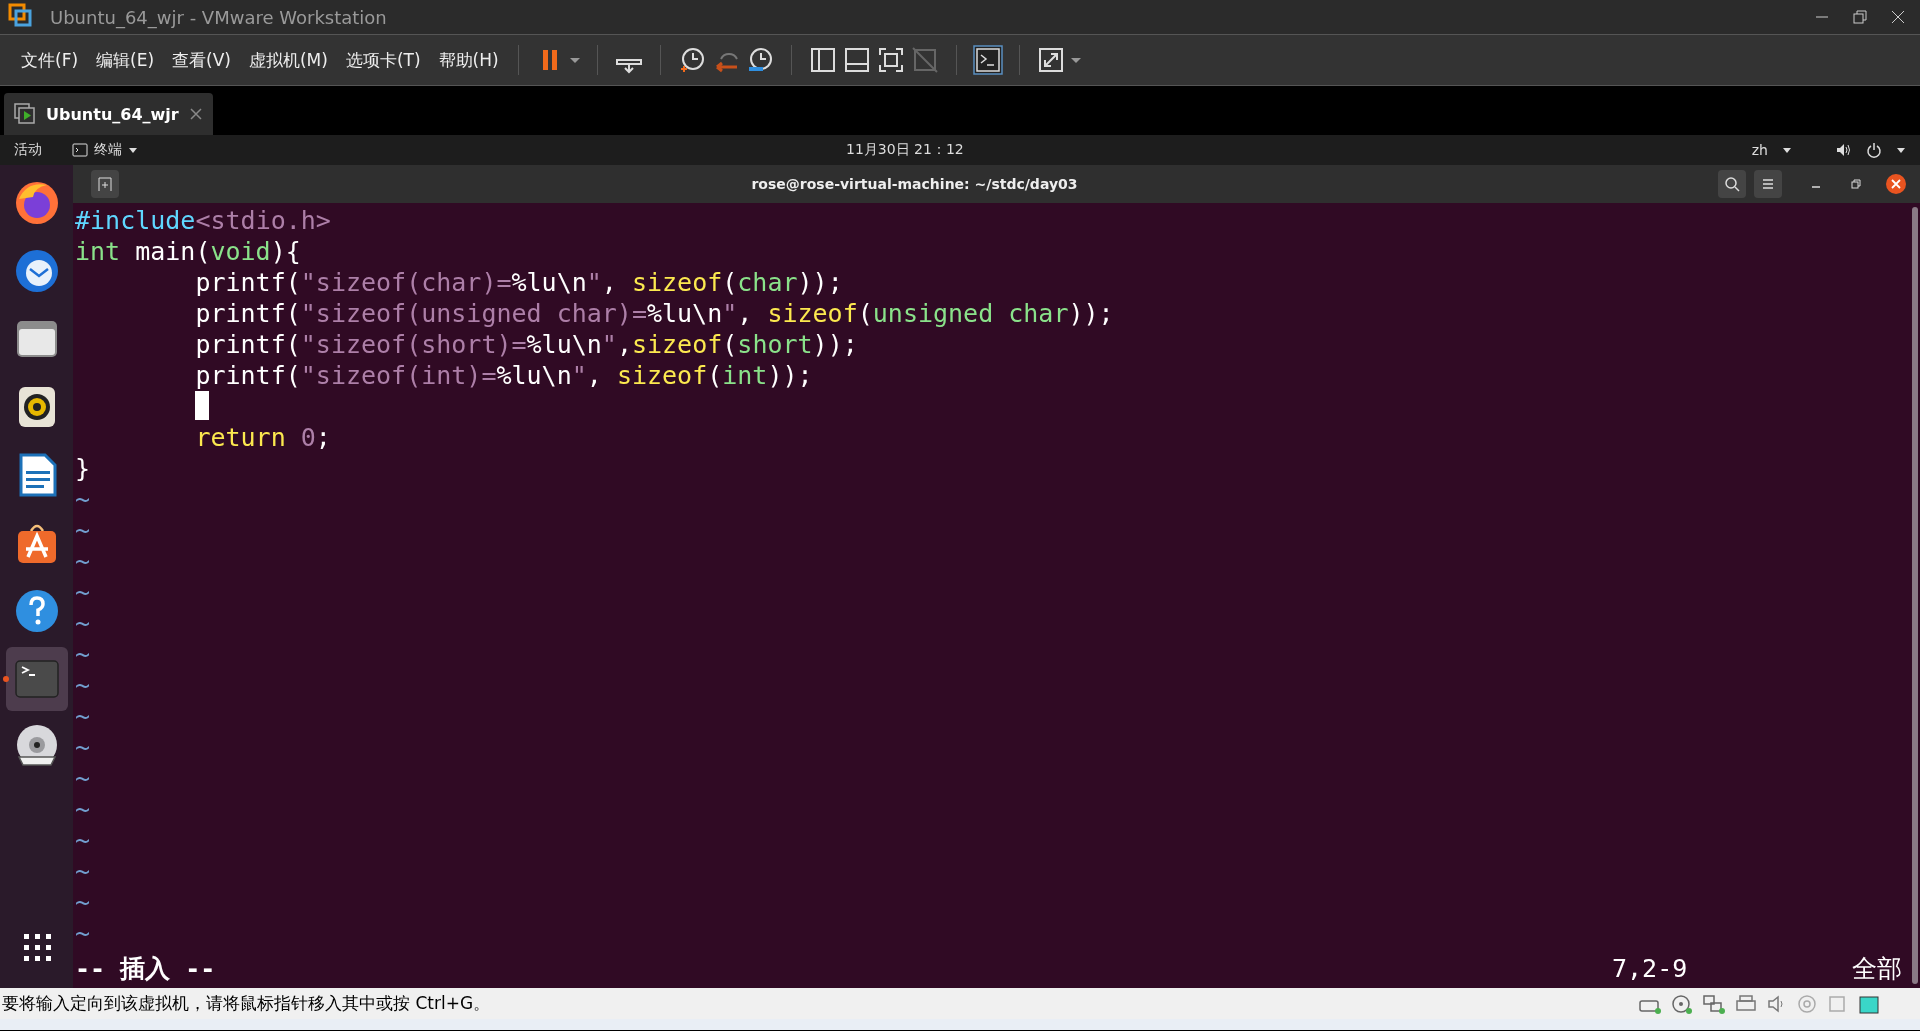 This screenshot has width=1920, height=1031. I want to click on status-message: 要将输入定向到该虚拟机，请将鼠标指针移入其中或按 Ctrl+G。, so click(247, 1003).